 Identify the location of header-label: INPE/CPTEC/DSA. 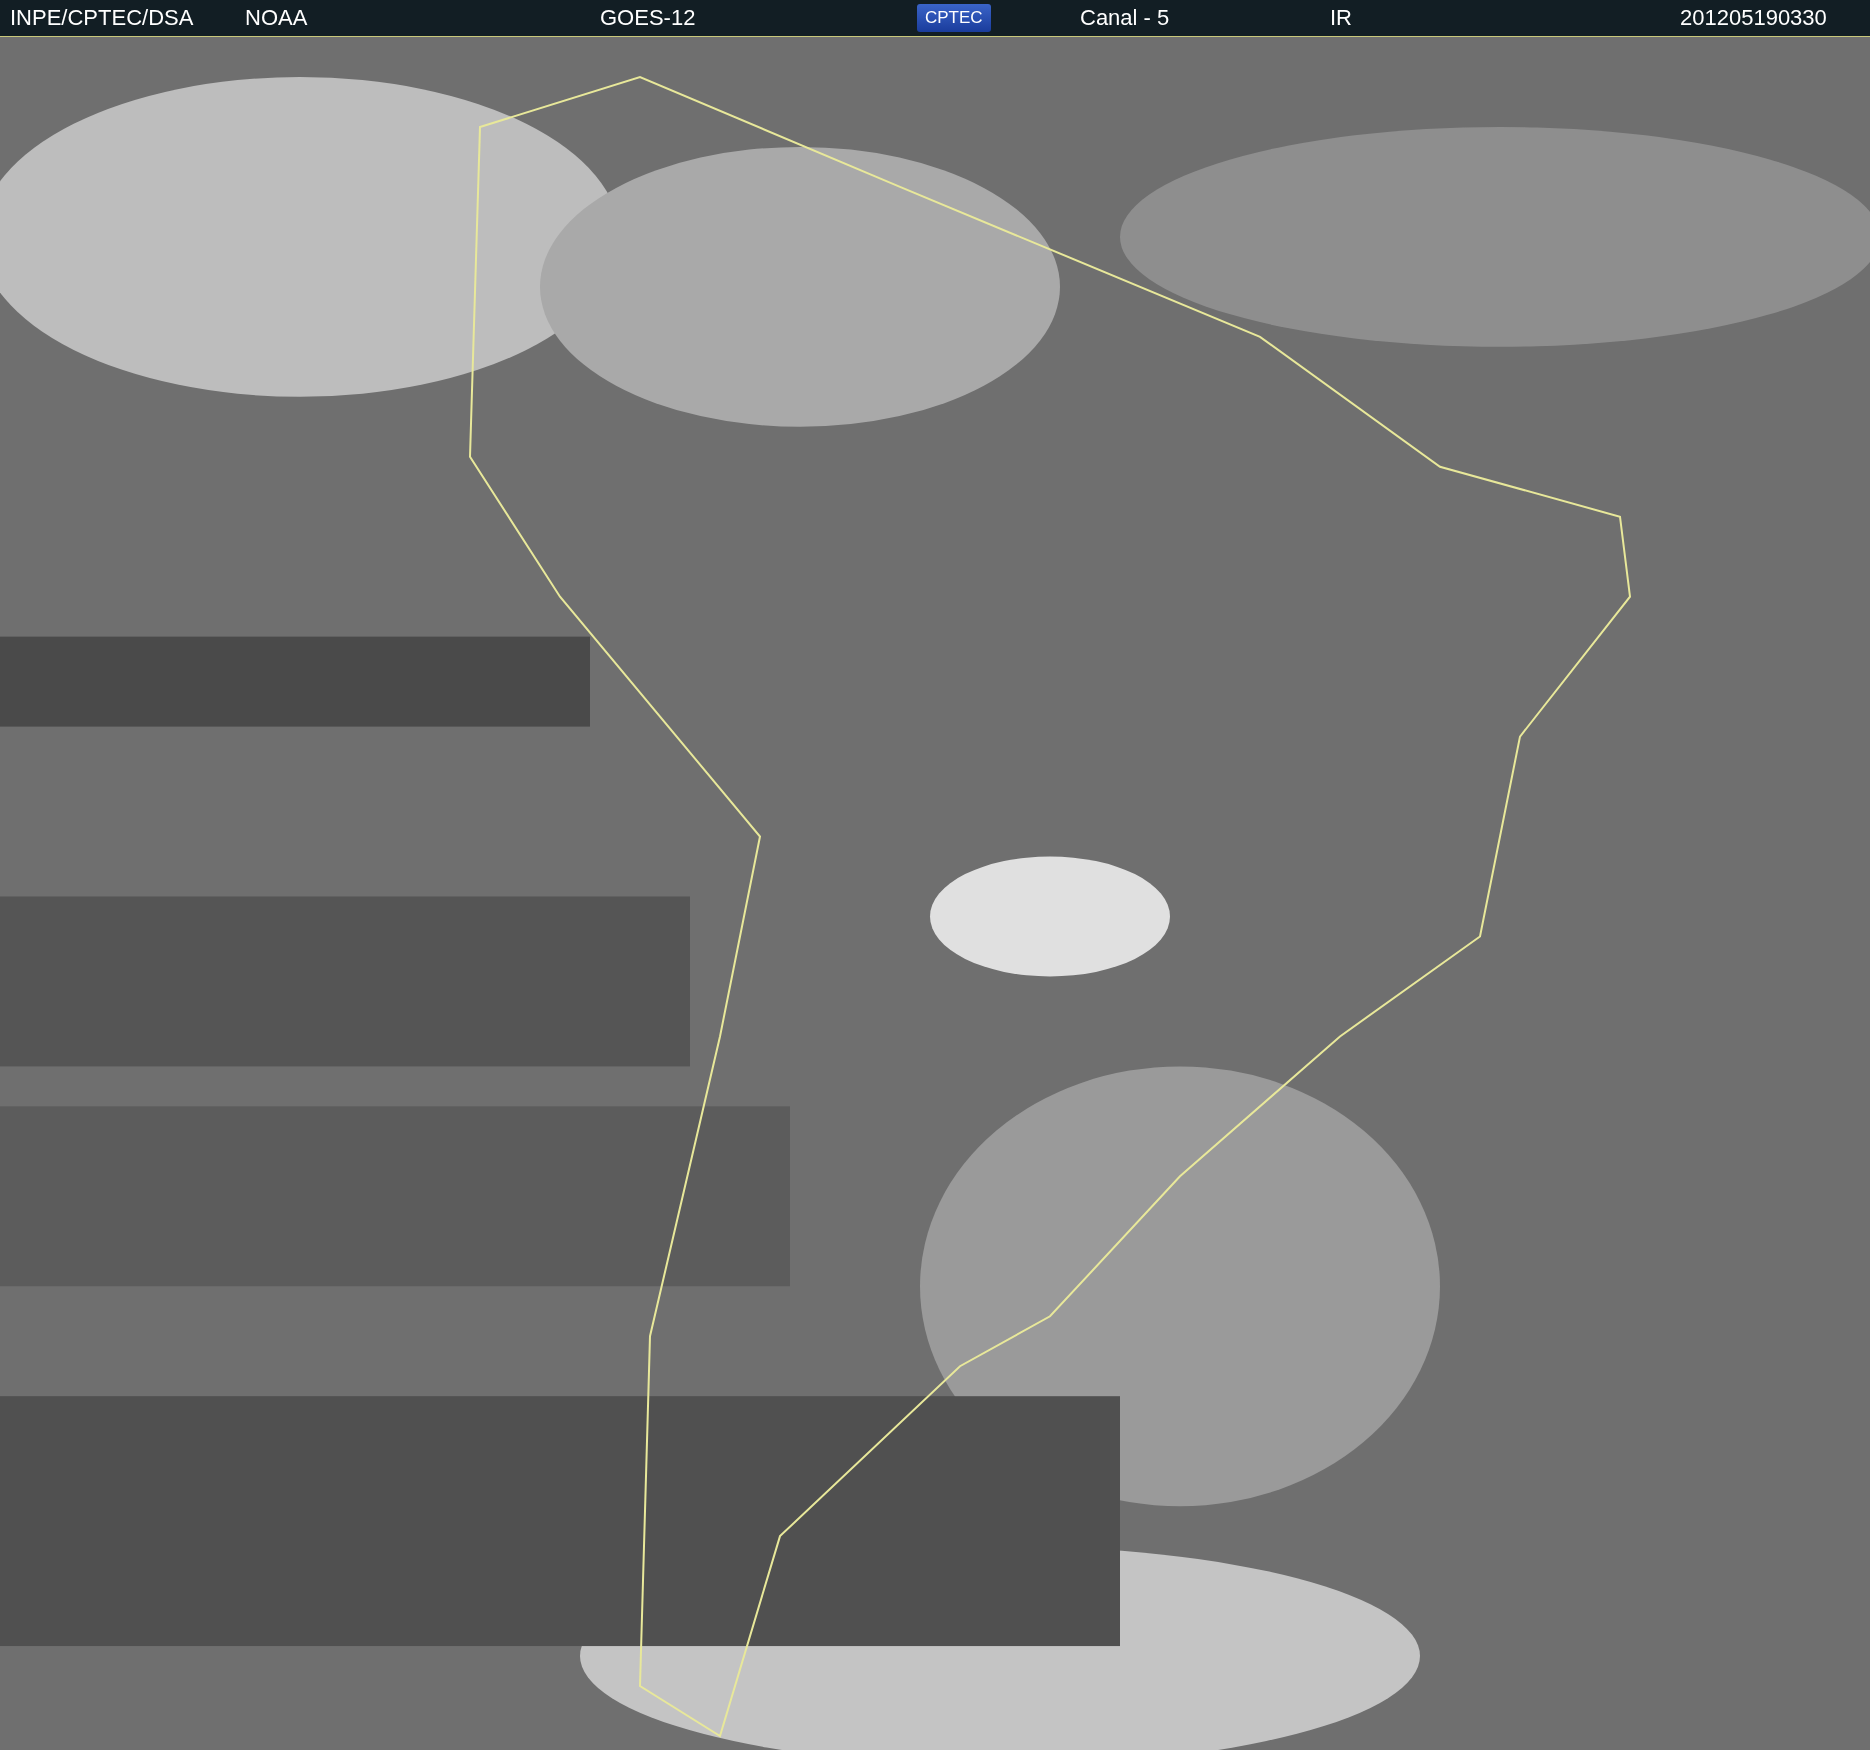
(102, 18).